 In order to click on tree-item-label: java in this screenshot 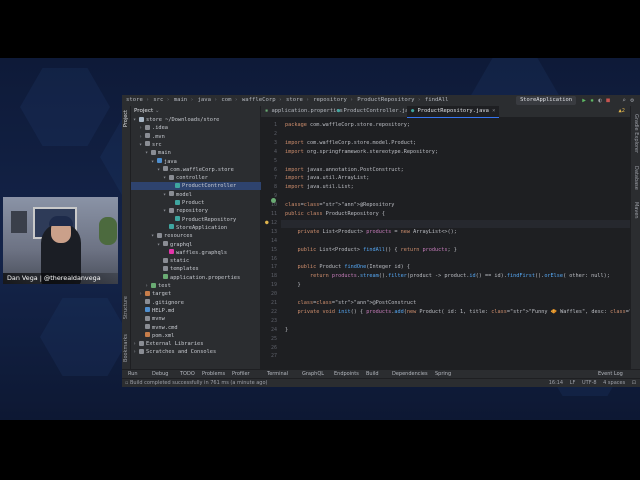, I will do `click(170, 161)`.